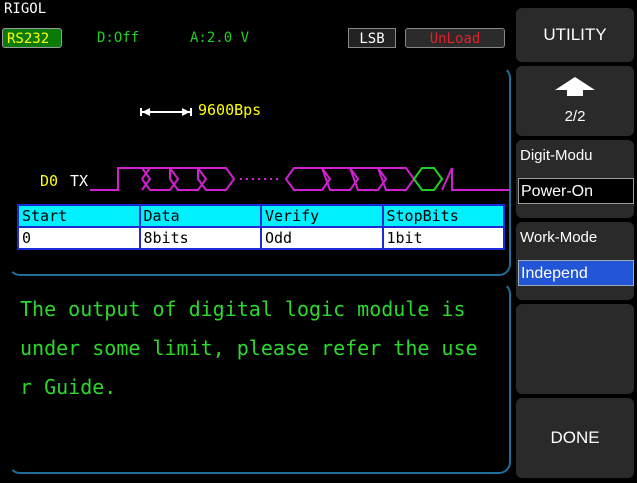  Describe the element at coordinates (576, 273) in the screenshot. I see `work-mode-value: Independ` at that location.